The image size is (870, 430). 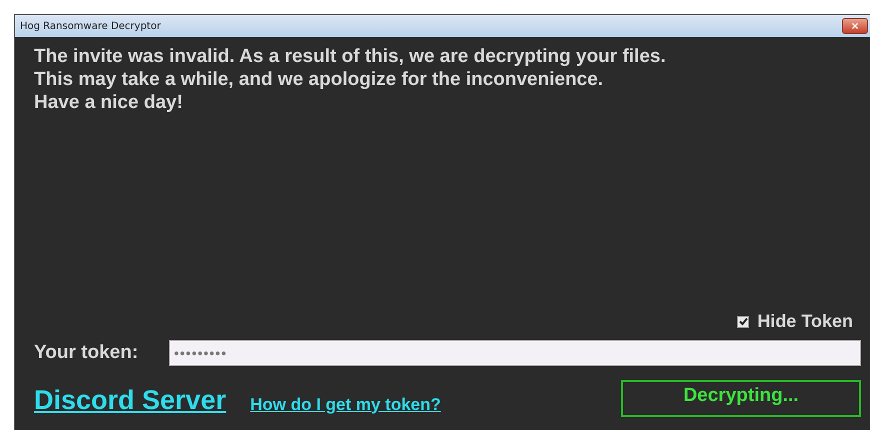 What do you see at coordinates (515, 353) in the screenshot?
I see `token-field: •••••••••` at bounding box center [515, 353].